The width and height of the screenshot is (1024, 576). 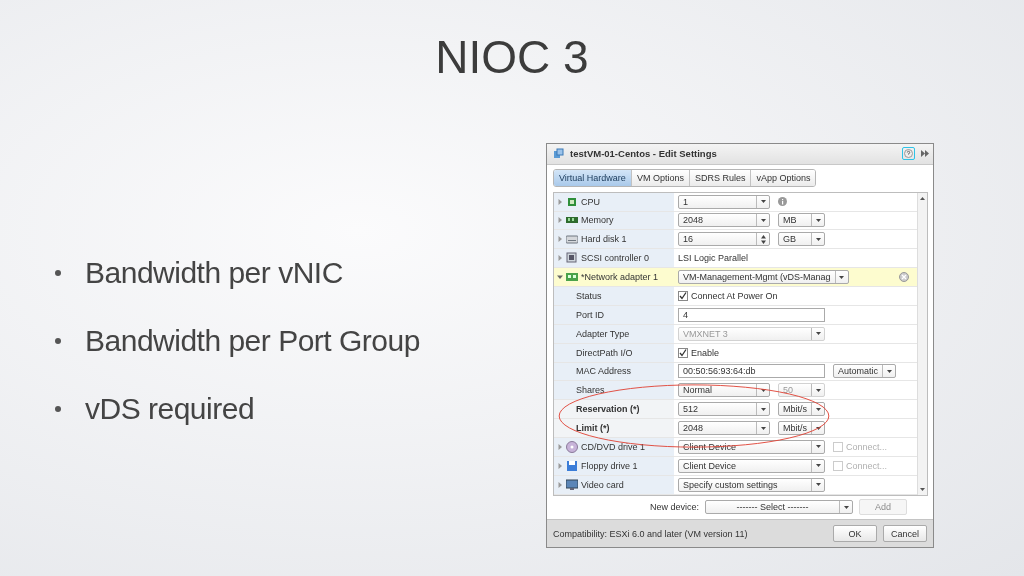 I want to click on device-row: Memory 2048 MB, so click(x=735, y=221).